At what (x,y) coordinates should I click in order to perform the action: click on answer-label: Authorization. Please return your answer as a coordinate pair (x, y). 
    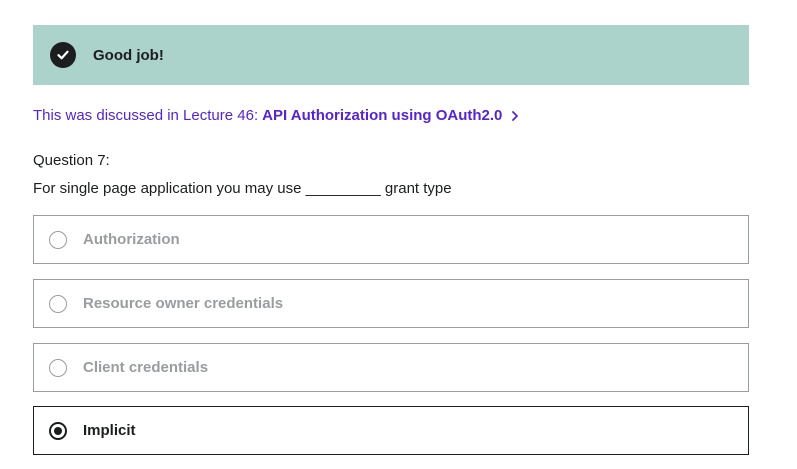
    Looking at the image, I should click on (131, 239).